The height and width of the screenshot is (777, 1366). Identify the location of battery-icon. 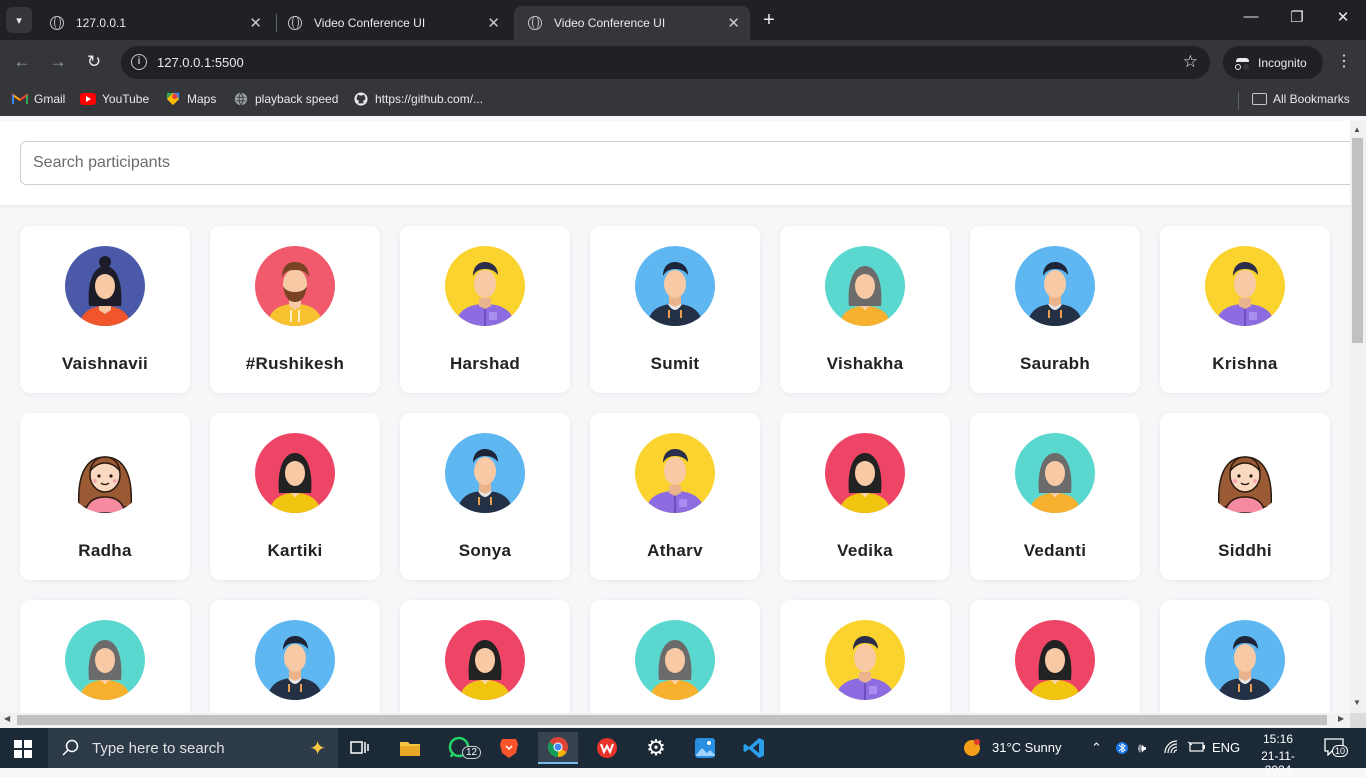
(1196, 748).